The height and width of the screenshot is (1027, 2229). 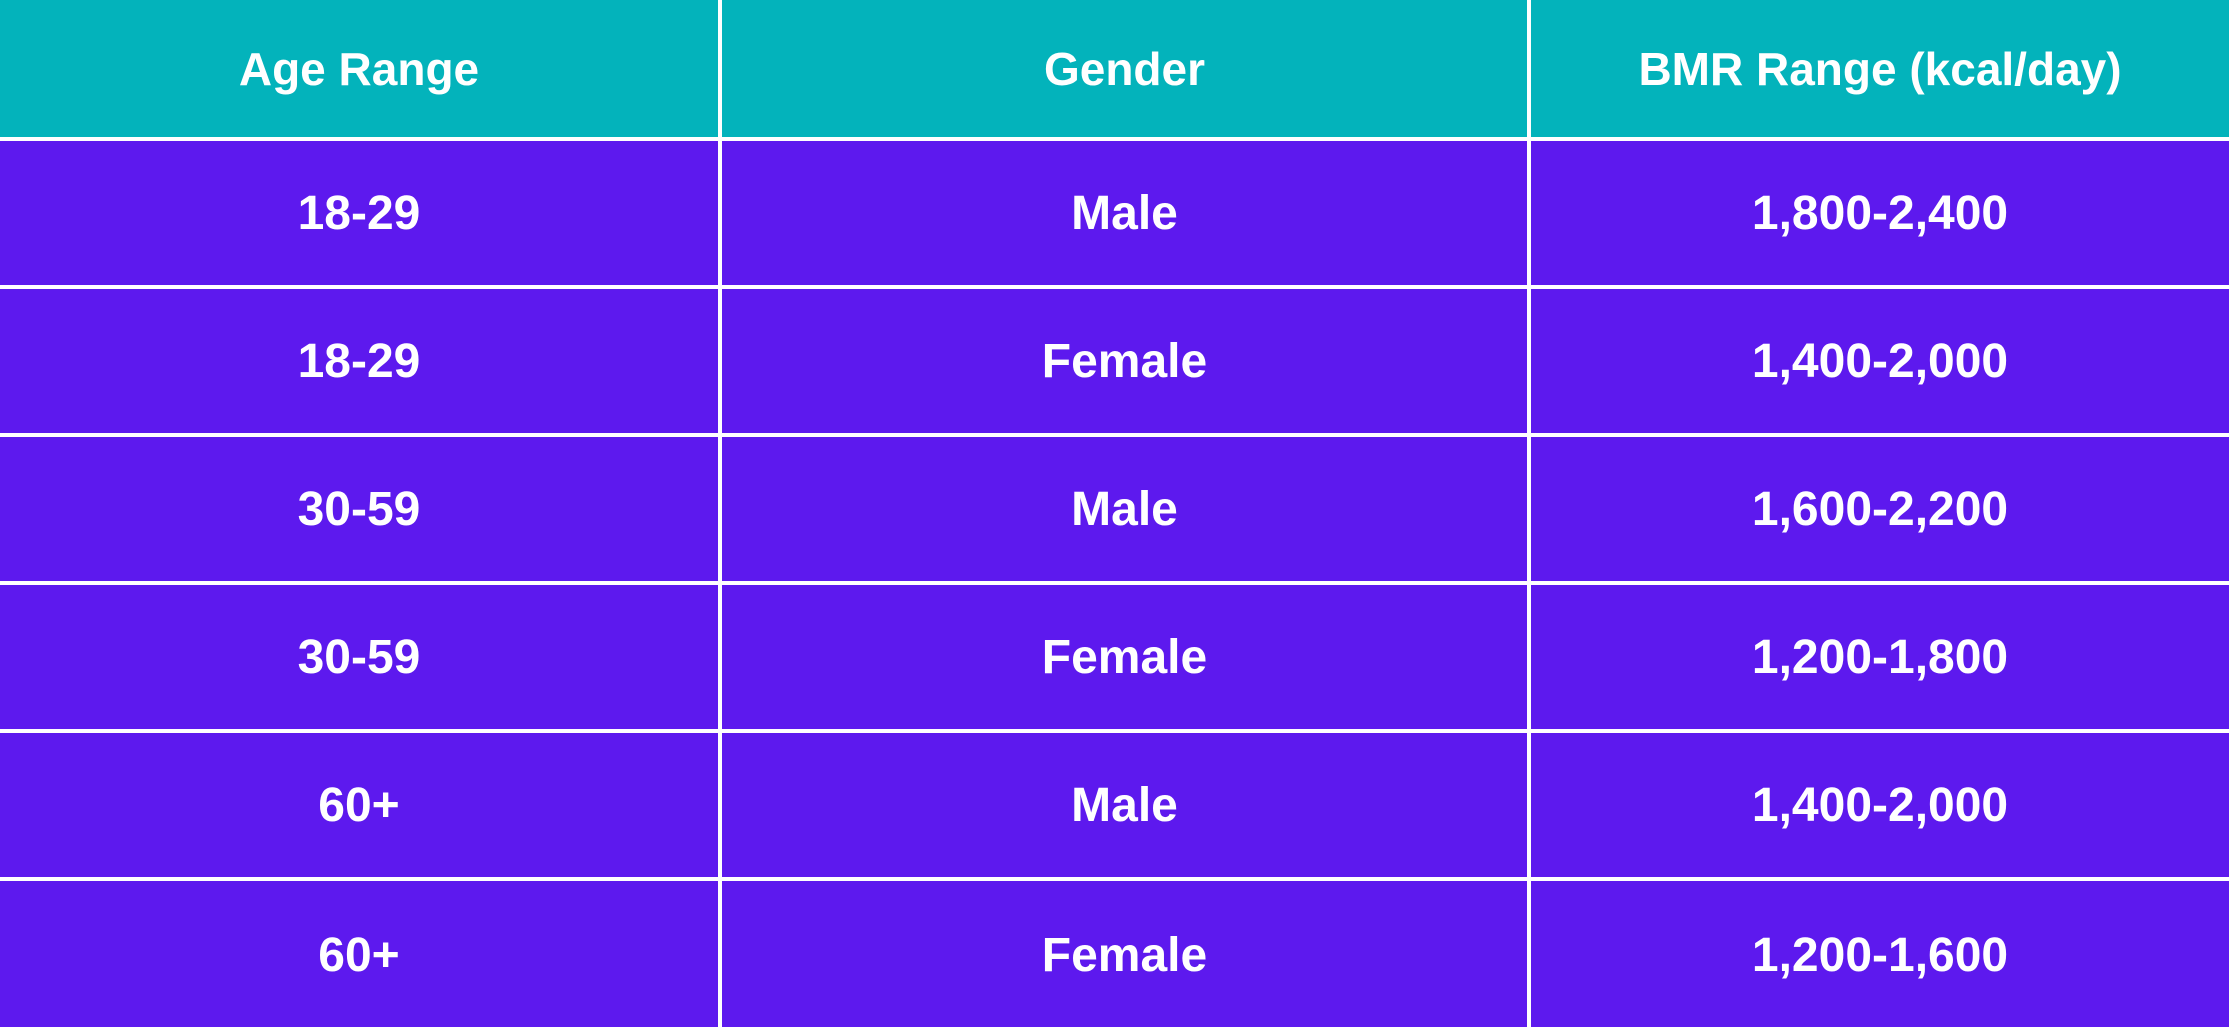 I want to click on header-gender: Gender, so click(x=1126, y=70).